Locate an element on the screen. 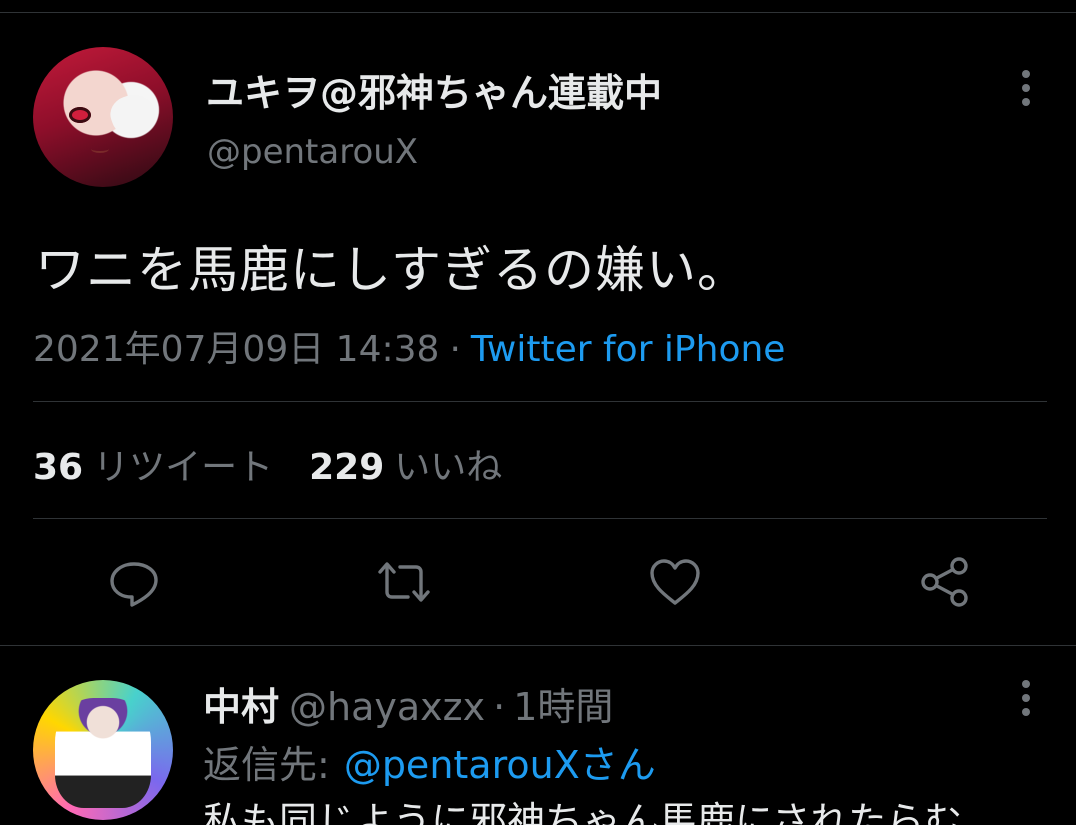 The height and width of the screenshot is (825, 1076). divider-reply is located at coordinates (538, 645).